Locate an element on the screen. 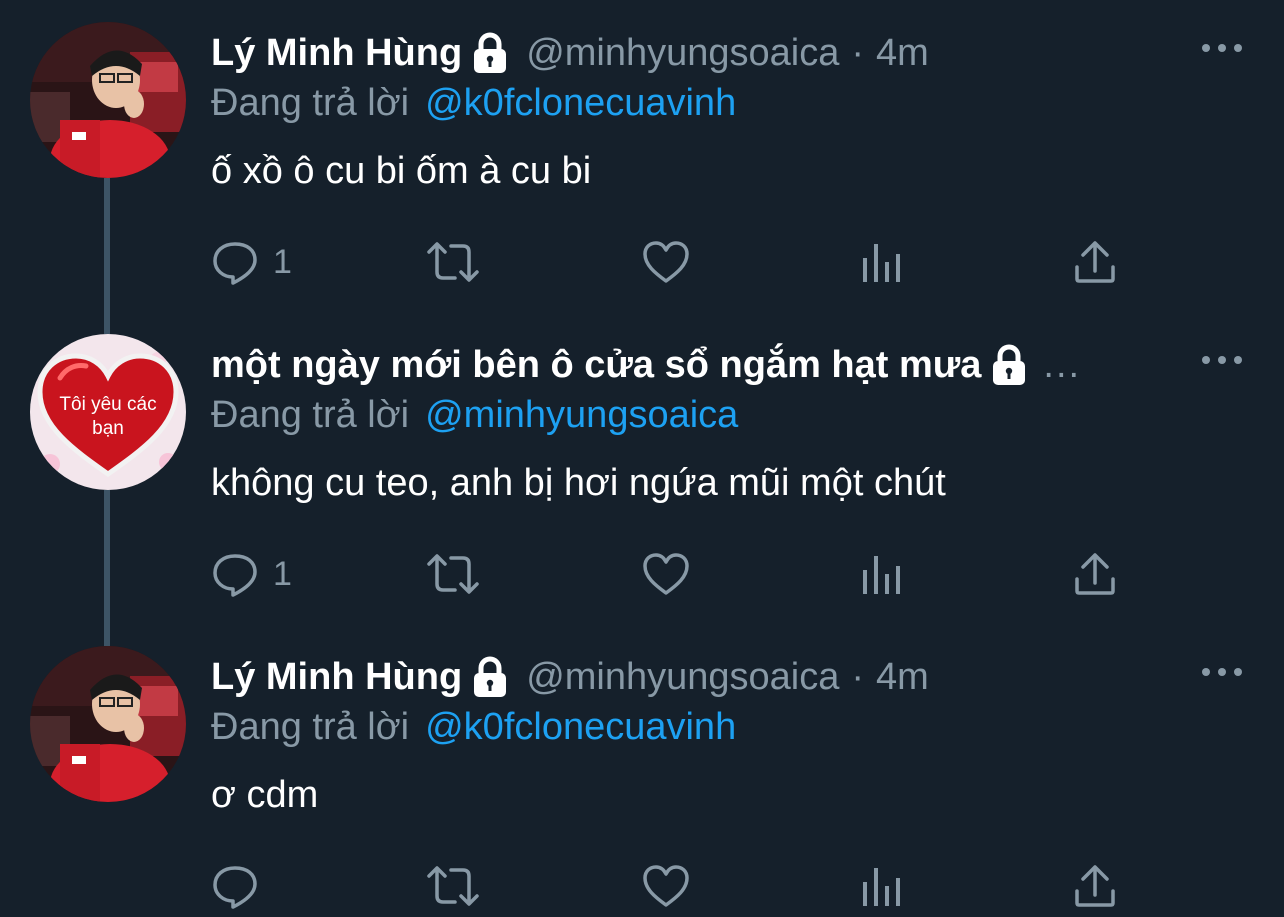 Image resolution: width=1284 pixels, height=917 pixels. avatar: Tôi yêu các bạn is located at coordinates (108, 412).